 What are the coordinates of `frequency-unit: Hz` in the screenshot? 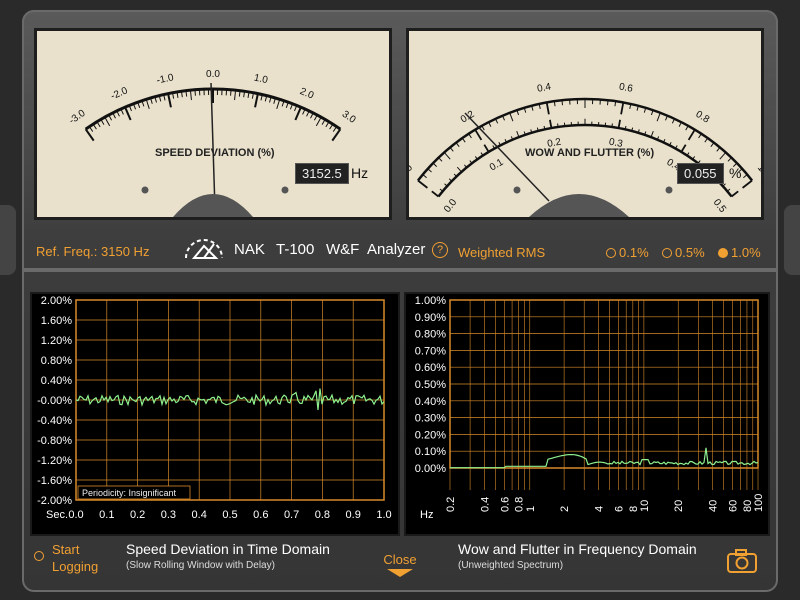 It's located at (360, 173).